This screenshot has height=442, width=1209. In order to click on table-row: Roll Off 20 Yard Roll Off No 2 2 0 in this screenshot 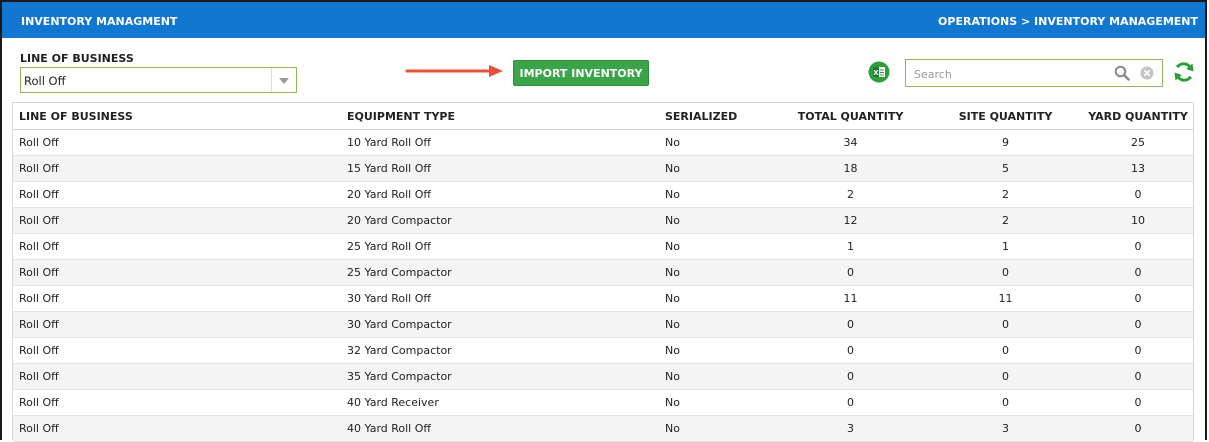, I will do `click(603, 194)`.